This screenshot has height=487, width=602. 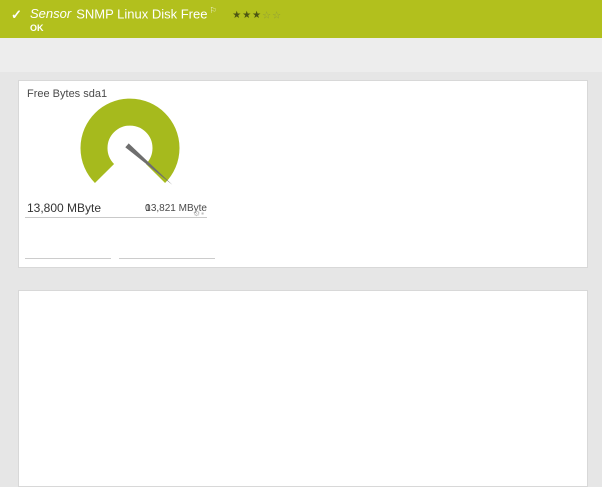 I want to click on page-title: SNMP Linux Disk Free, so click(x=142, y=14).